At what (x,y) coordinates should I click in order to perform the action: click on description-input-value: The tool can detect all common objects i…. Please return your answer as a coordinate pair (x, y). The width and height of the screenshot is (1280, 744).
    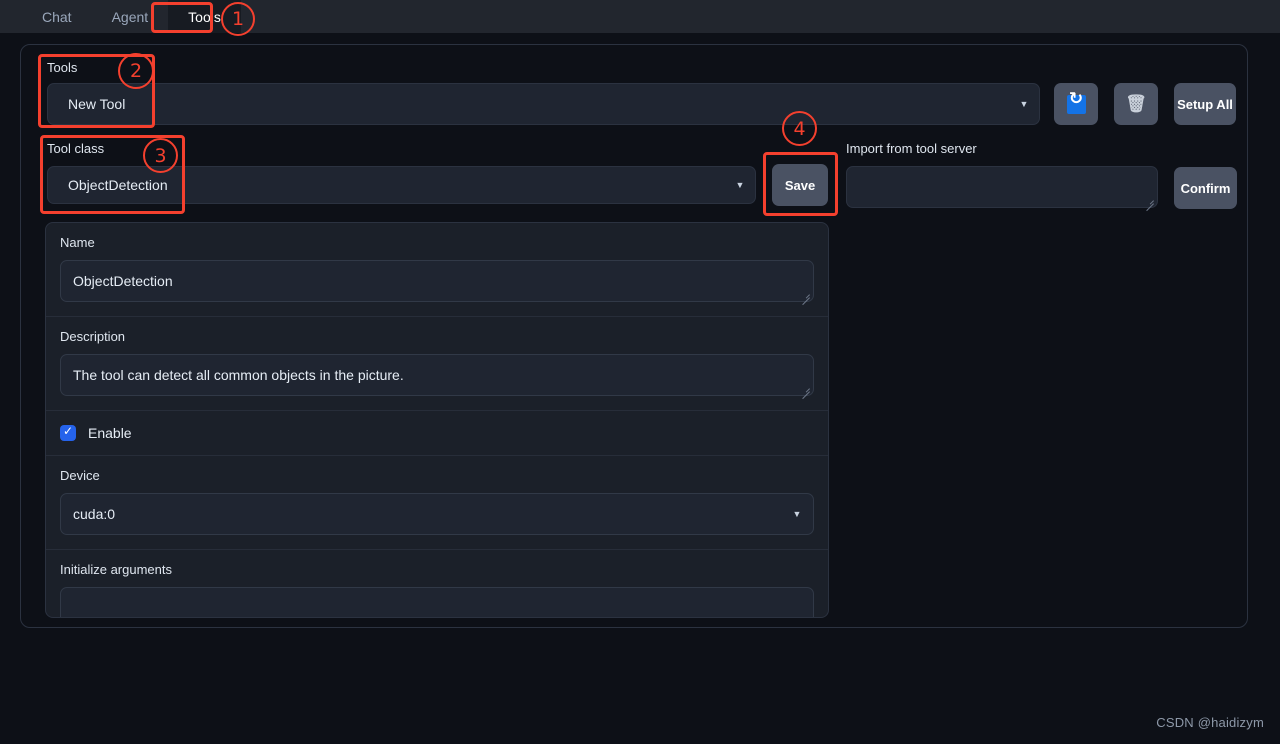
    Looking at the image, I should click on (238, 375).